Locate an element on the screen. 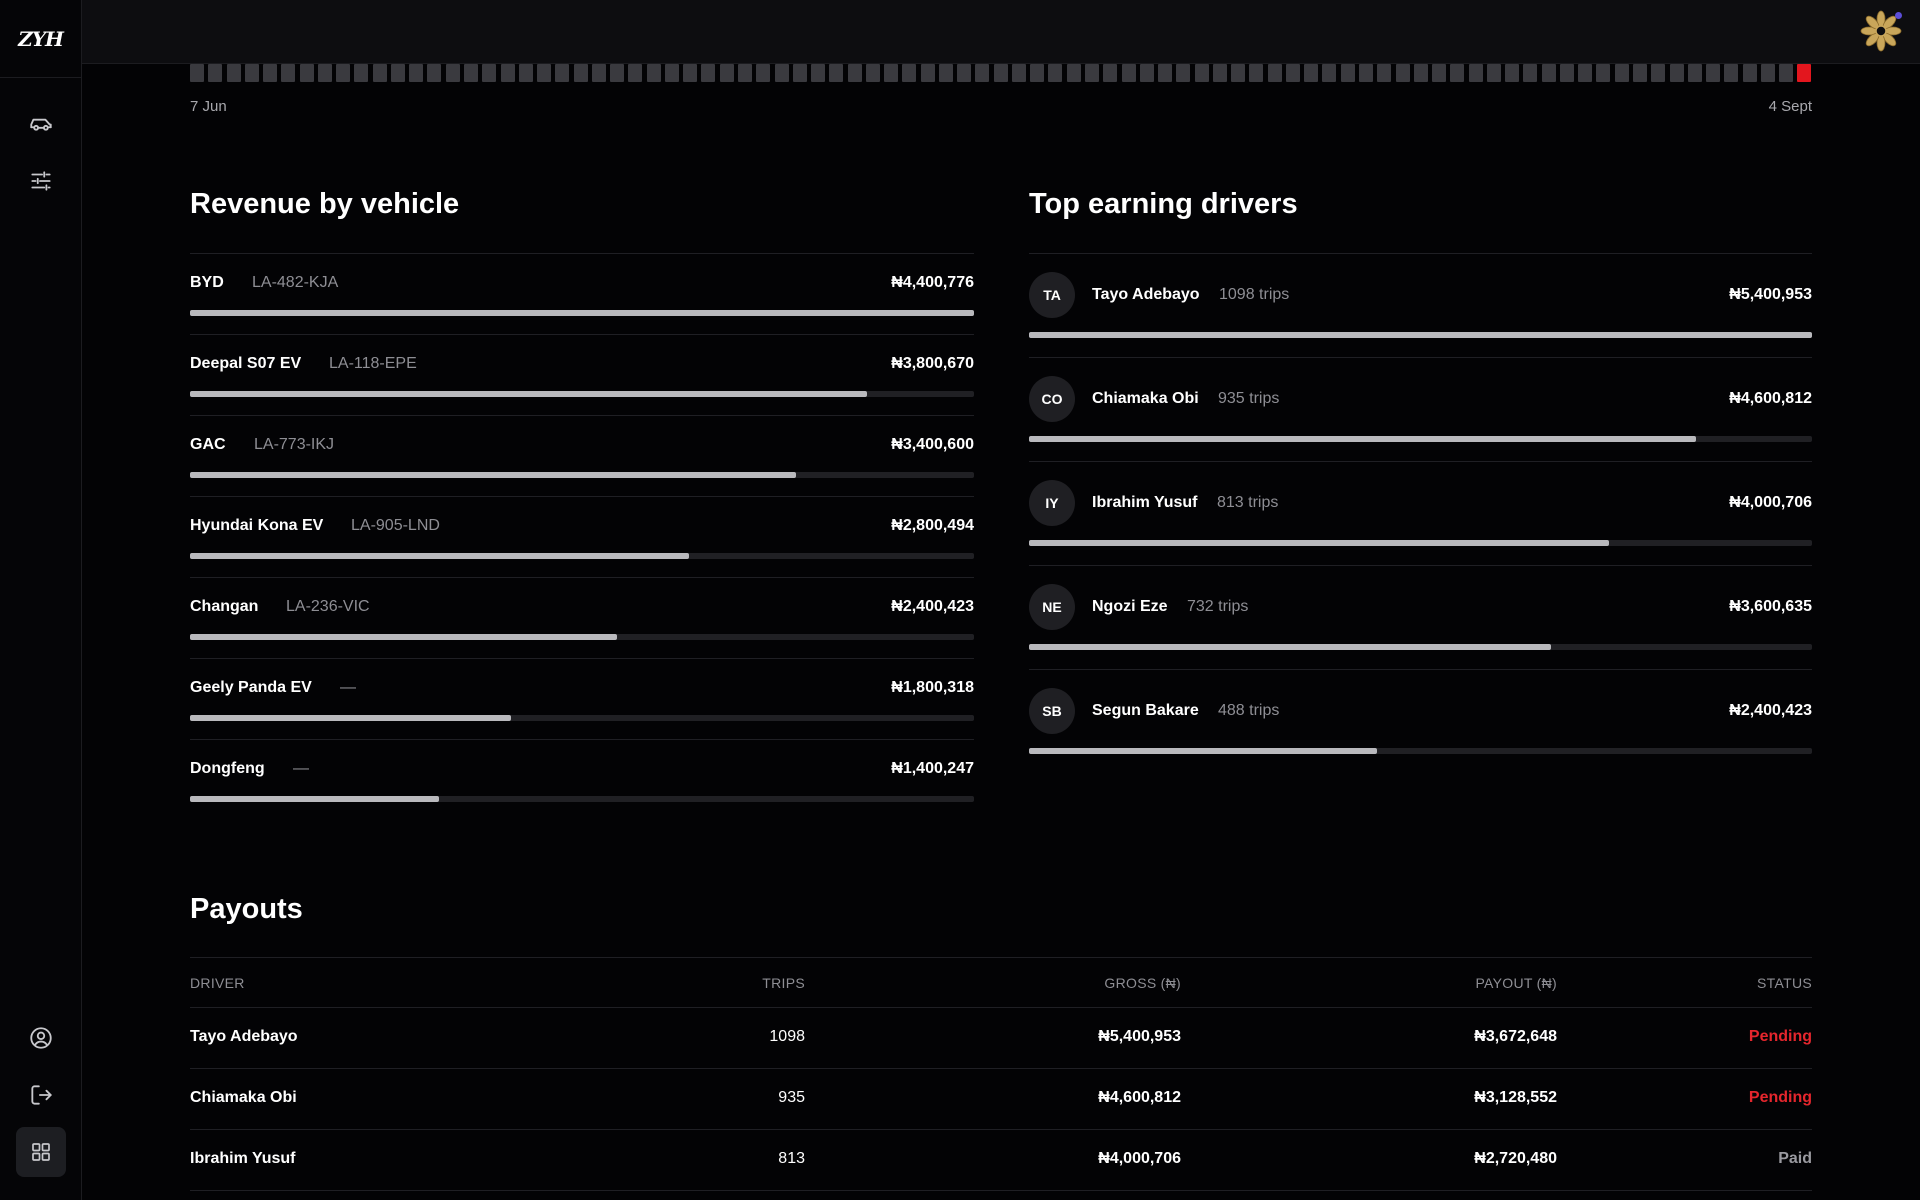  vehicle-row: Hyundai Kona EV LA-905-LND ₦2,800,494 is located at coordinates (582, 536).